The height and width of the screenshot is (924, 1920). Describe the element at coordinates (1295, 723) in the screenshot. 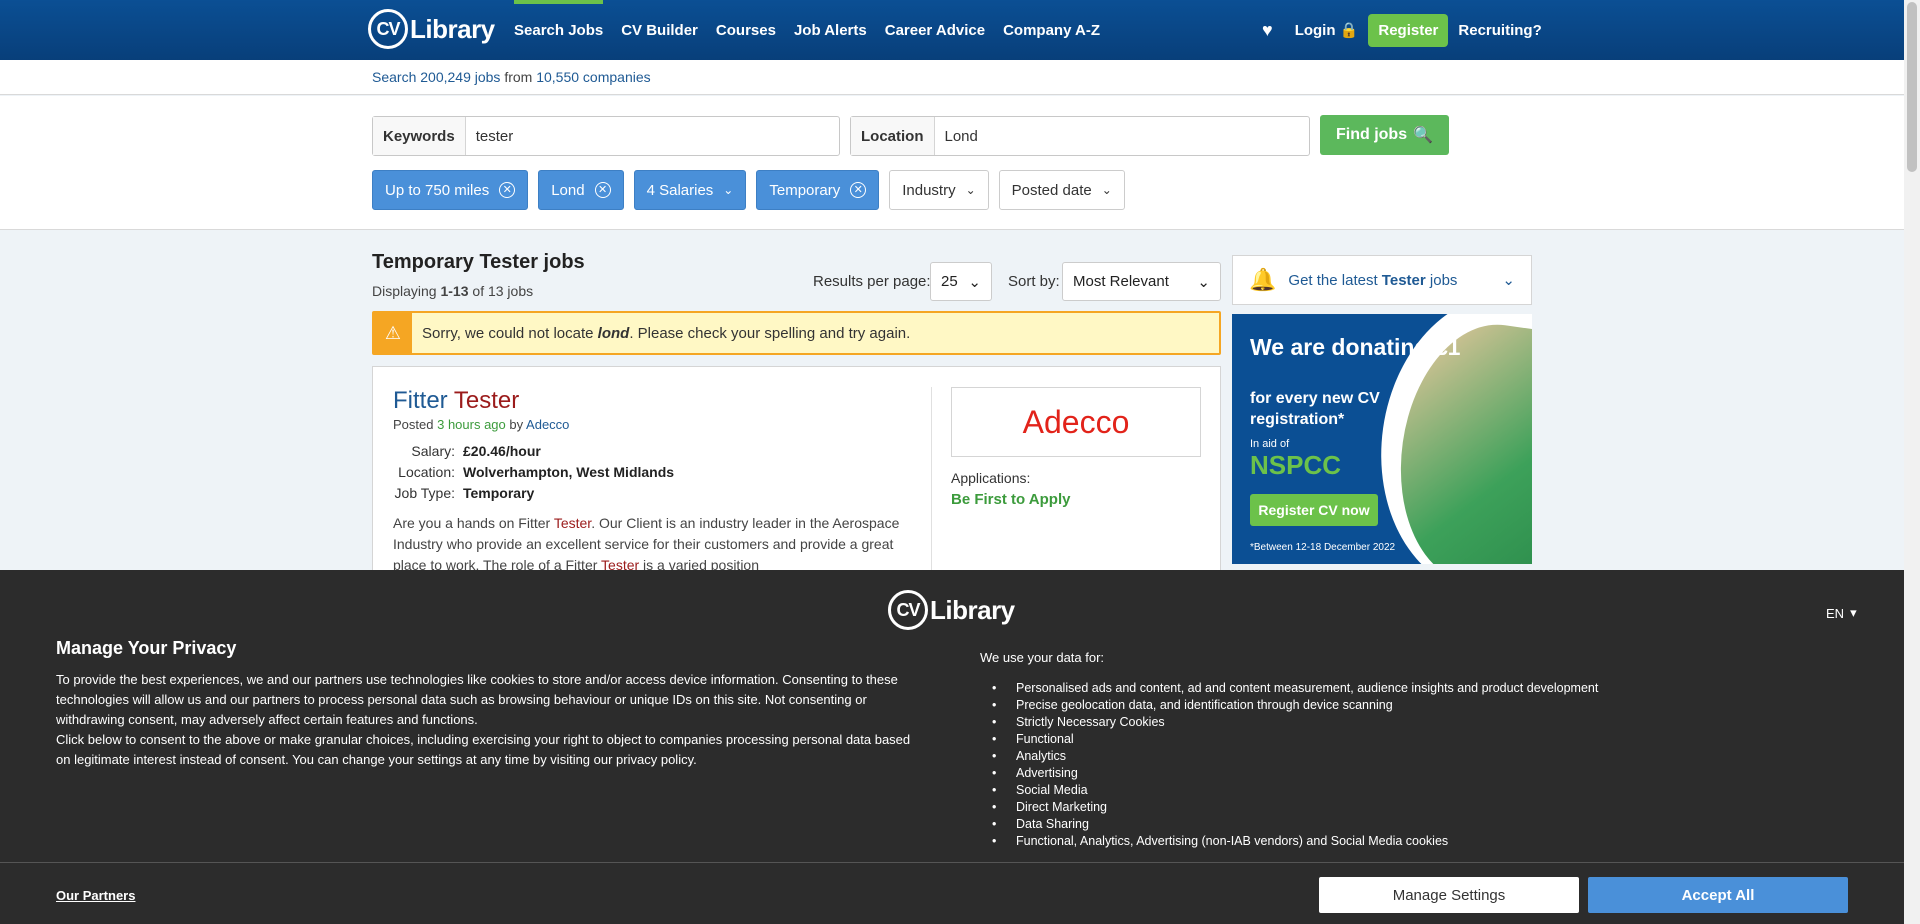

I see `list-item: Strictly Necessary Cookies` at that location.